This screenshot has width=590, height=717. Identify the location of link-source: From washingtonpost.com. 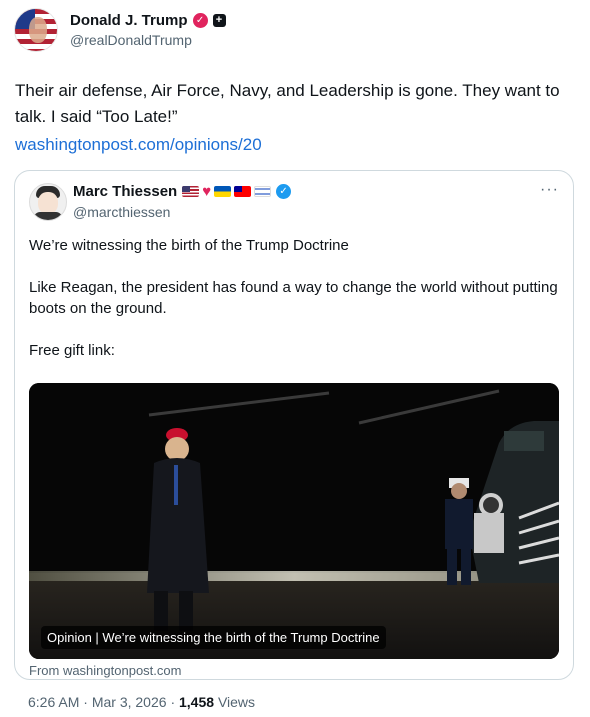
(105, 670).